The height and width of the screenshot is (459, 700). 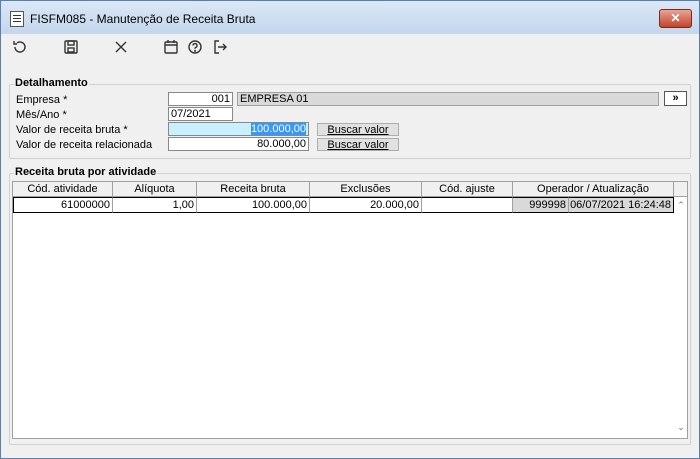 I want to click on document-icon, so click(x=17, y=19).